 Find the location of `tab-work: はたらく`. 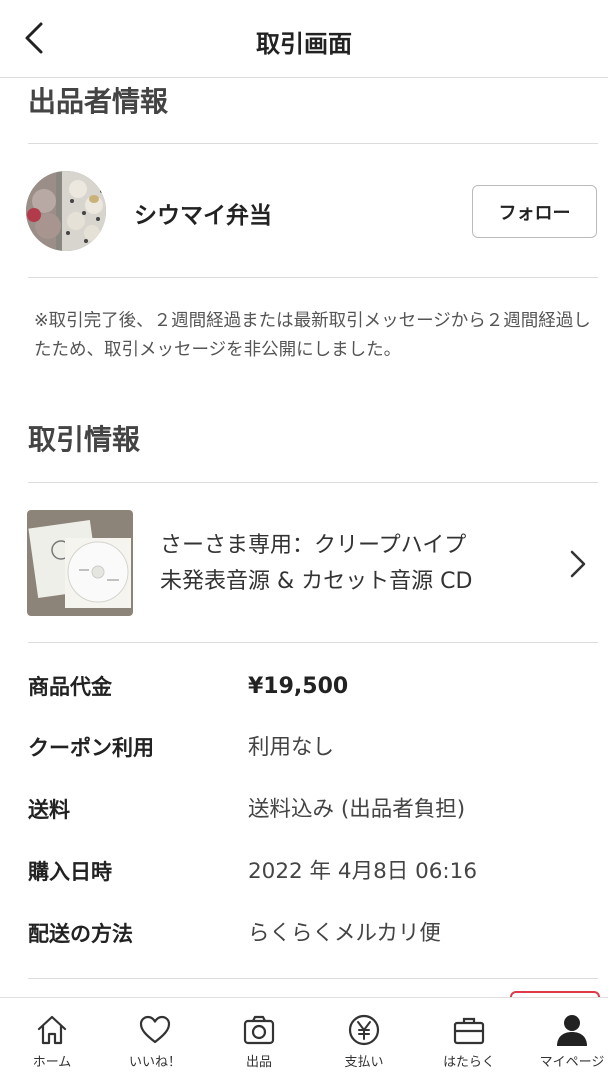

tab-work: はたらく is located at coordinates (469, 1039).